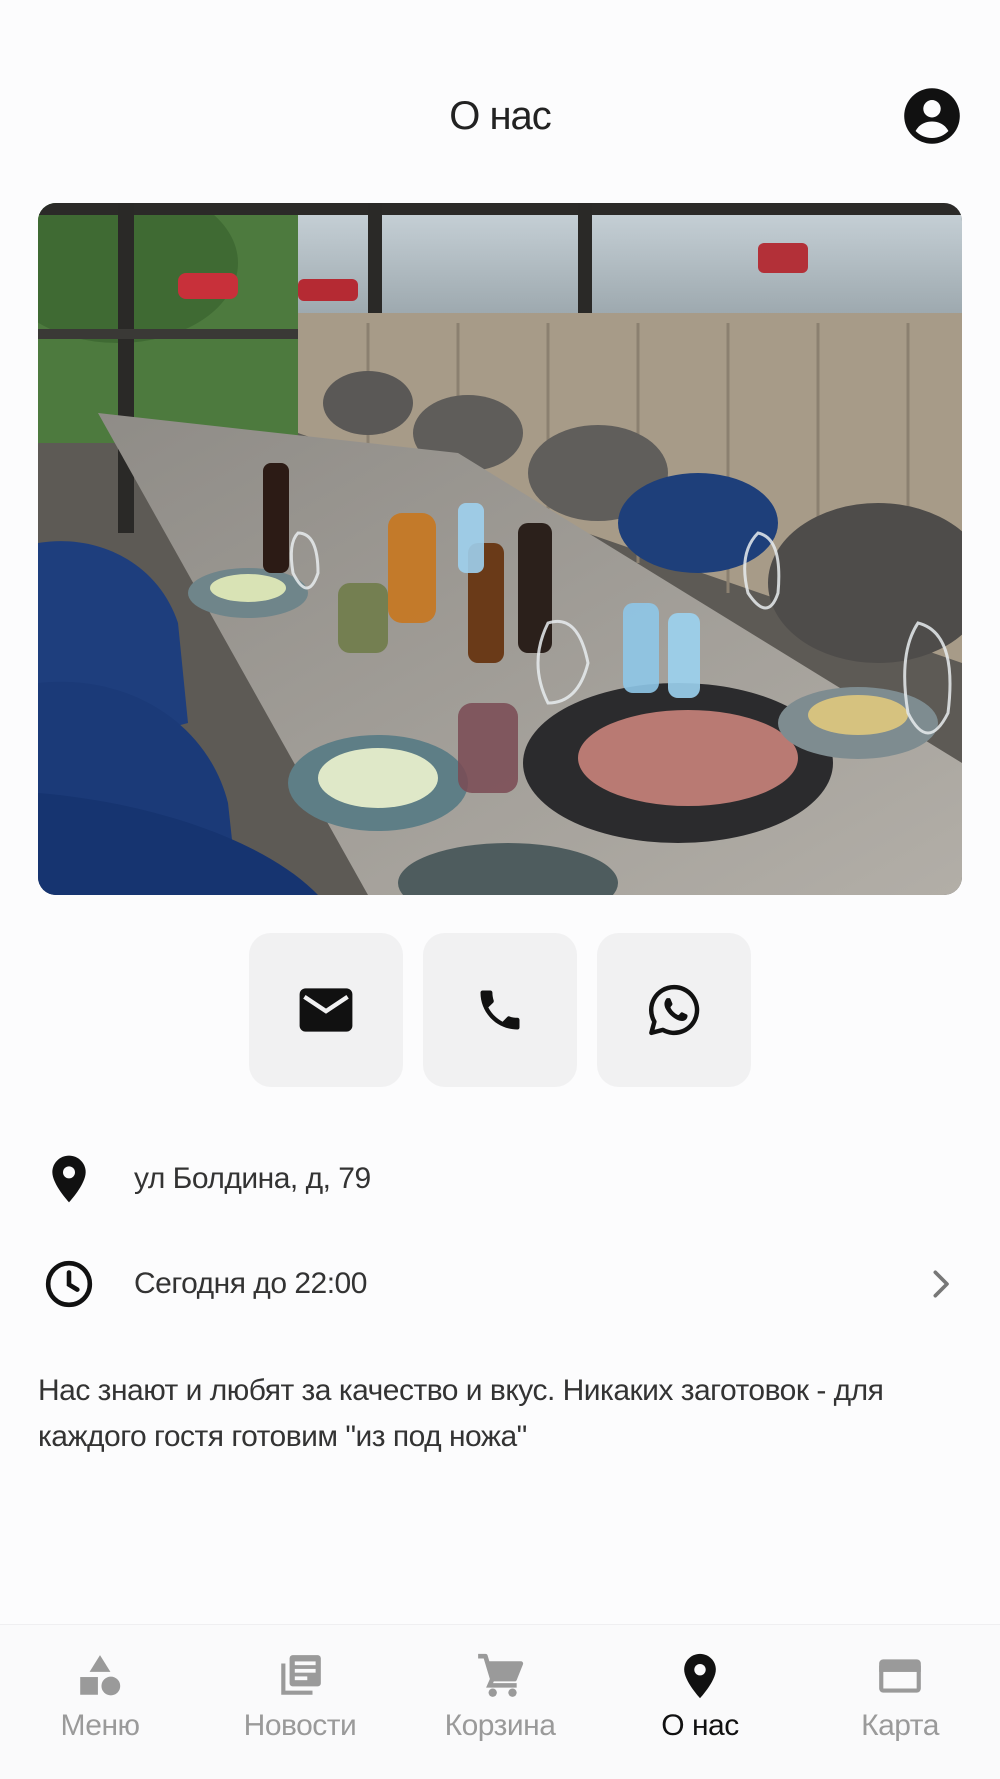 This screenshot has width=1000, height=1779. I want to click on email-button, so click(326, 1010).